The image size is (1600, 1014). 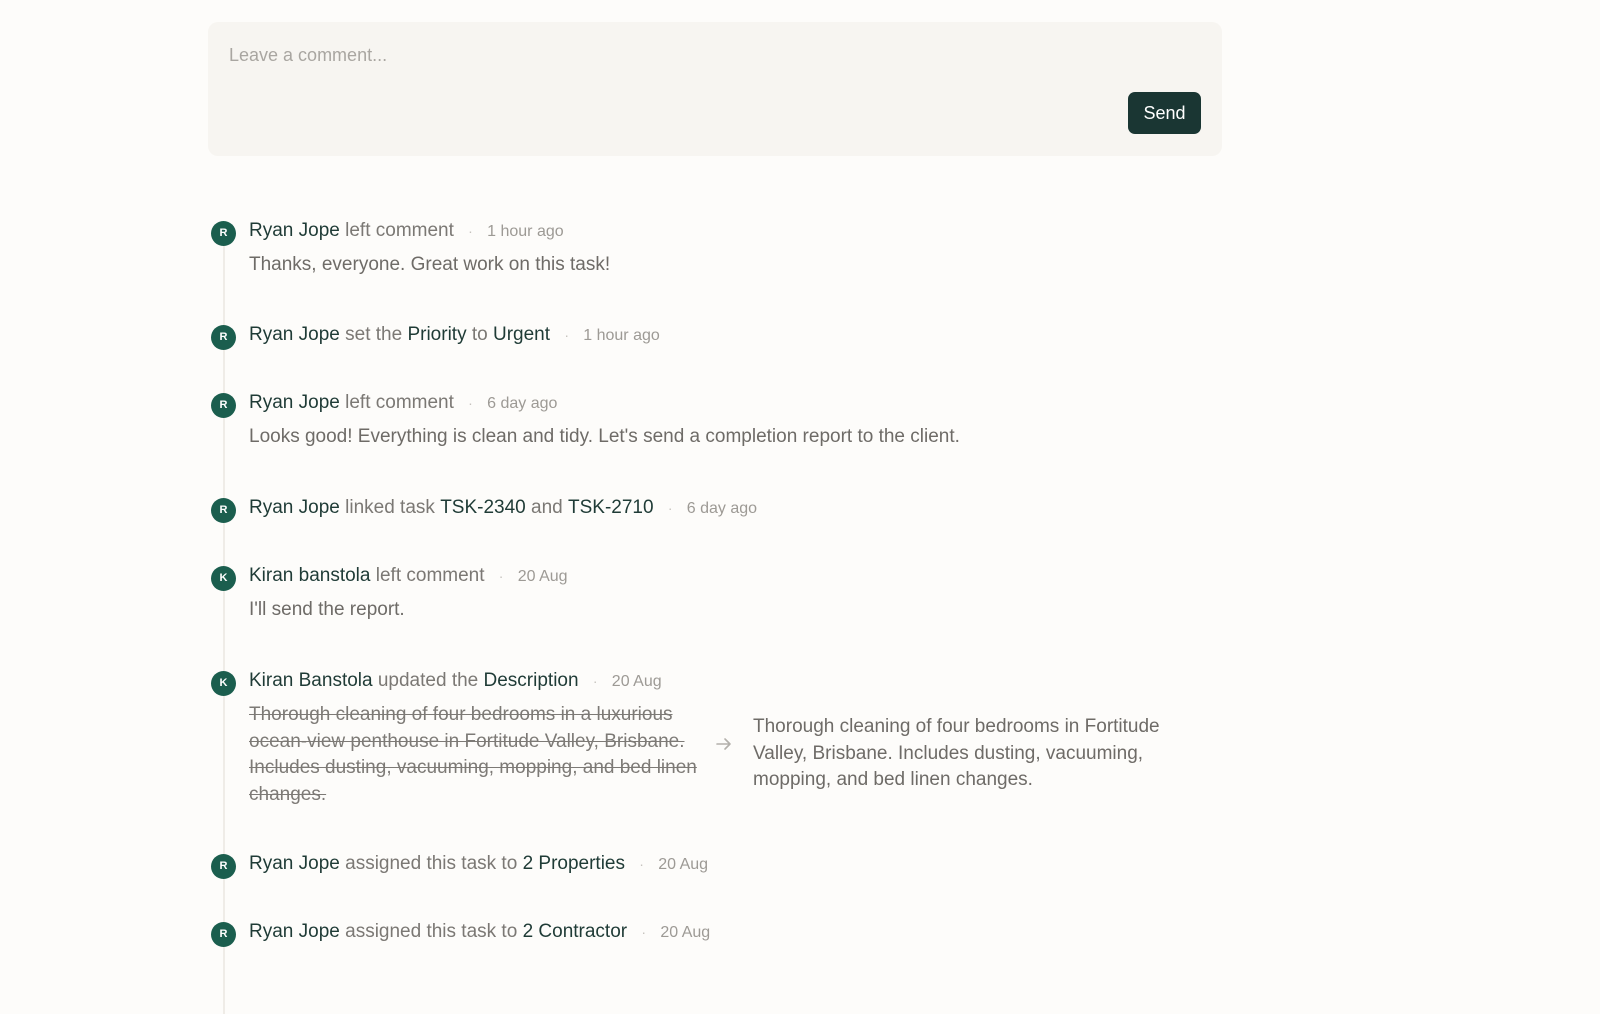 I want to click on arrow-right-icon, so click(x=723, y=744).